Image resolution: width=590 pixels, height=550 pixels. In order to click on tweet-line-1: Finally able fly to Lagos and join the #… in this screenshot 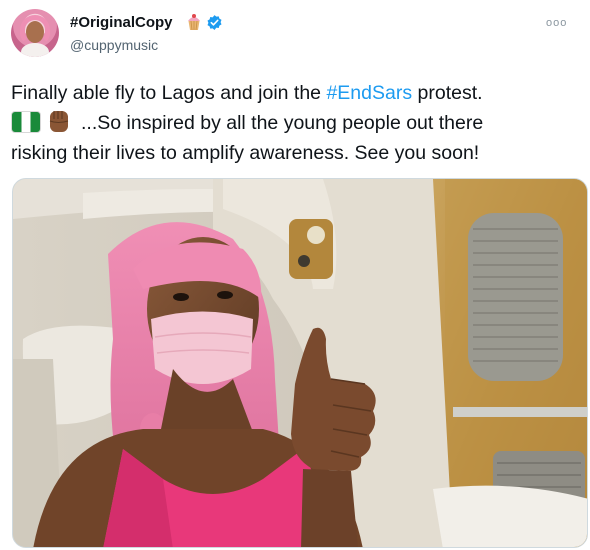, I will do `click(297, 93)`.